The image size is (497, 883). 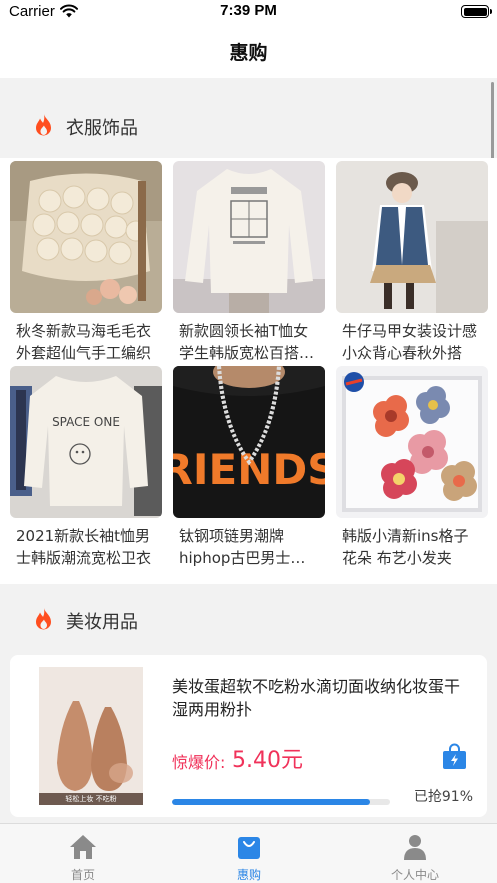 I want to click on tab-bar: 首页 惠购 个人中心, so click(x=248, y=853).